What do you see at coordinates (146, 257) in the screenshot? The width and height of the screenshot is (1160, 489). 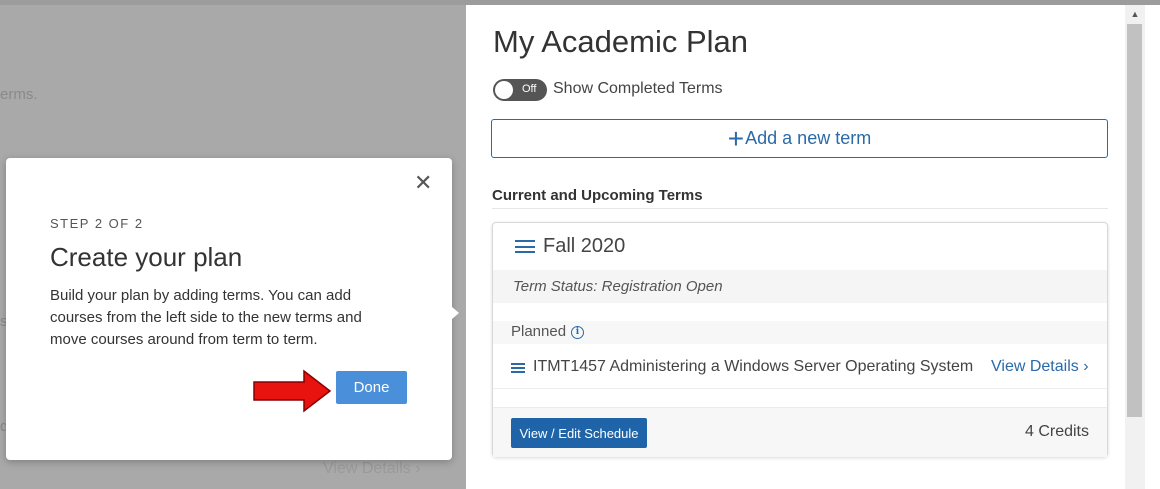 I see `popover-title: Create your plan` at bounding box center [146, 257].